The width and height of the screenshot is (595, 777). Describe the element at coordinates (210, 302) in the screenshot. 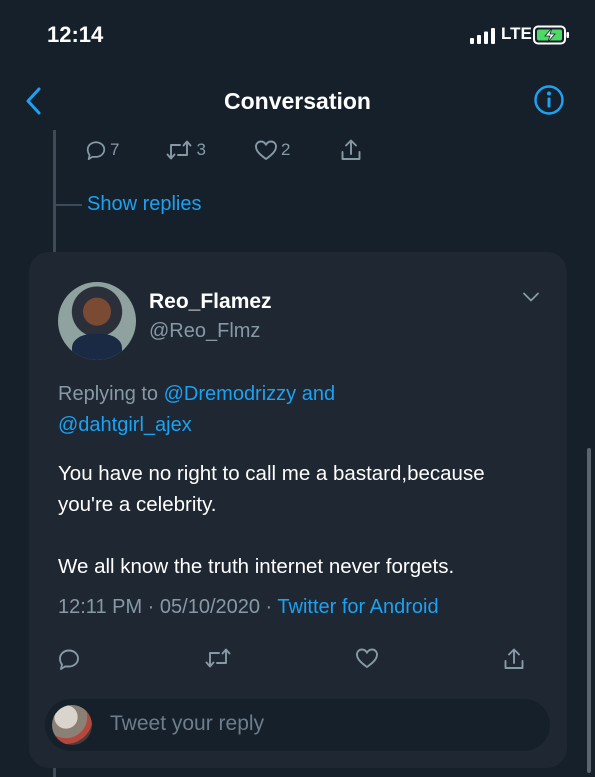

I see `display-name: Reo_Flamez` at that location.